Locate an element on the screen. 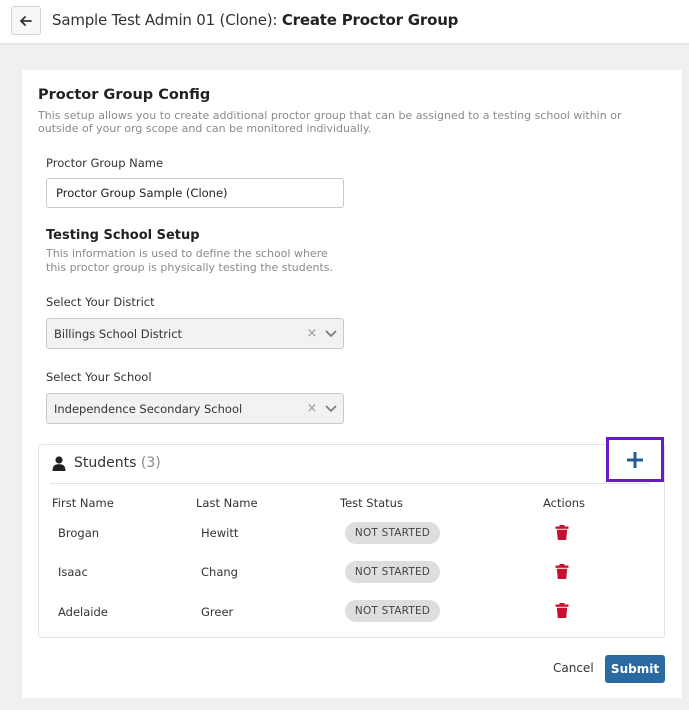 This screenshot has height=710, width=689. district-select: Billings School District × is located at coordinates (195, 333).